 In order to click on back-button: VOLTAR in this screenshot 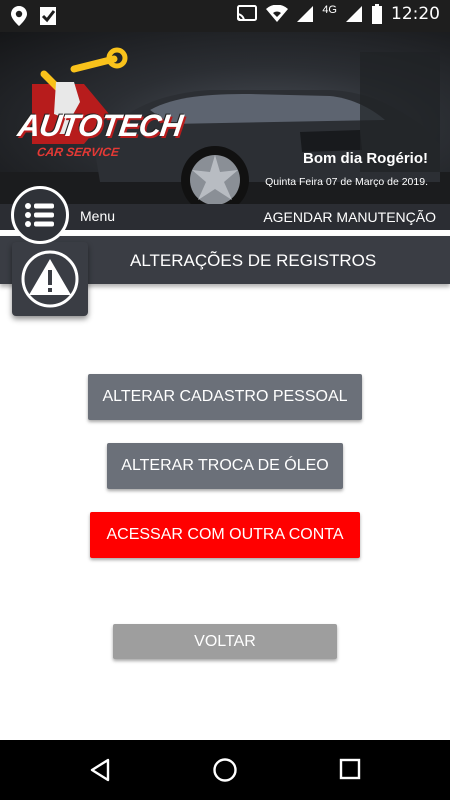, I will do `click(225, 641)`.